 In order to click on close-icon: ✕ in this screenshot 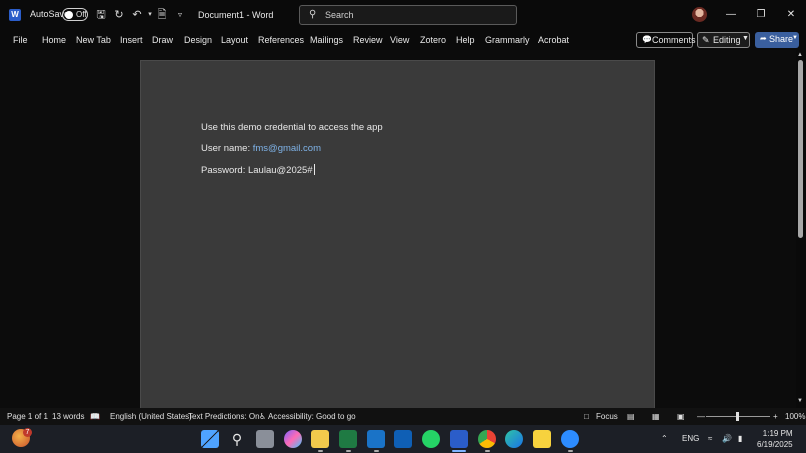, I will do `click(791, 15)`.